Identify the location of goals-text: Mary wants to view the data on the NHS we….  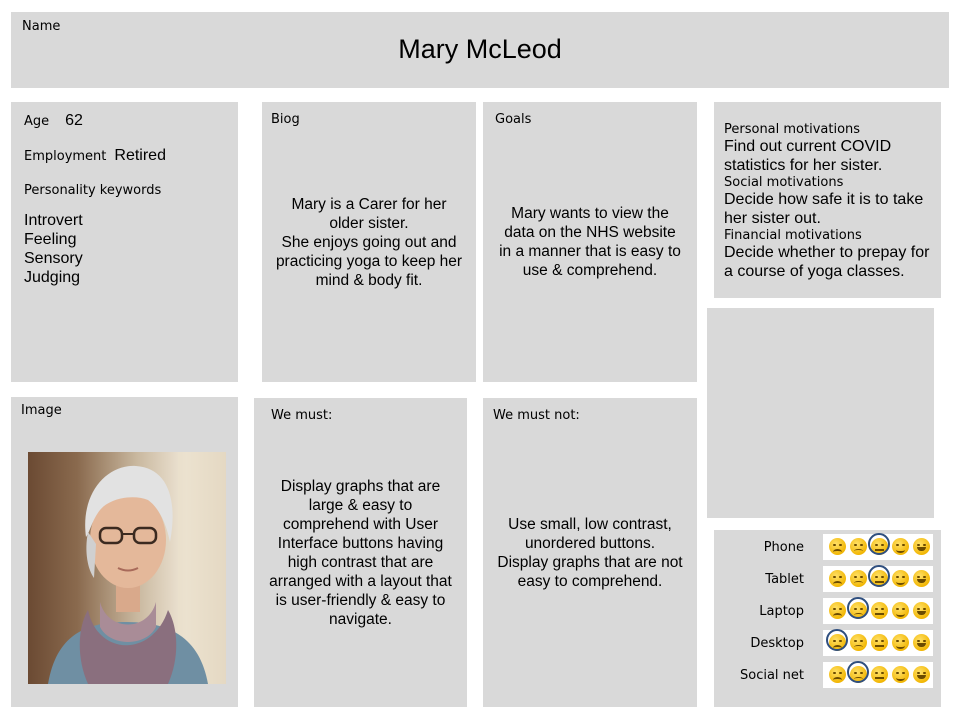
(590, 242).